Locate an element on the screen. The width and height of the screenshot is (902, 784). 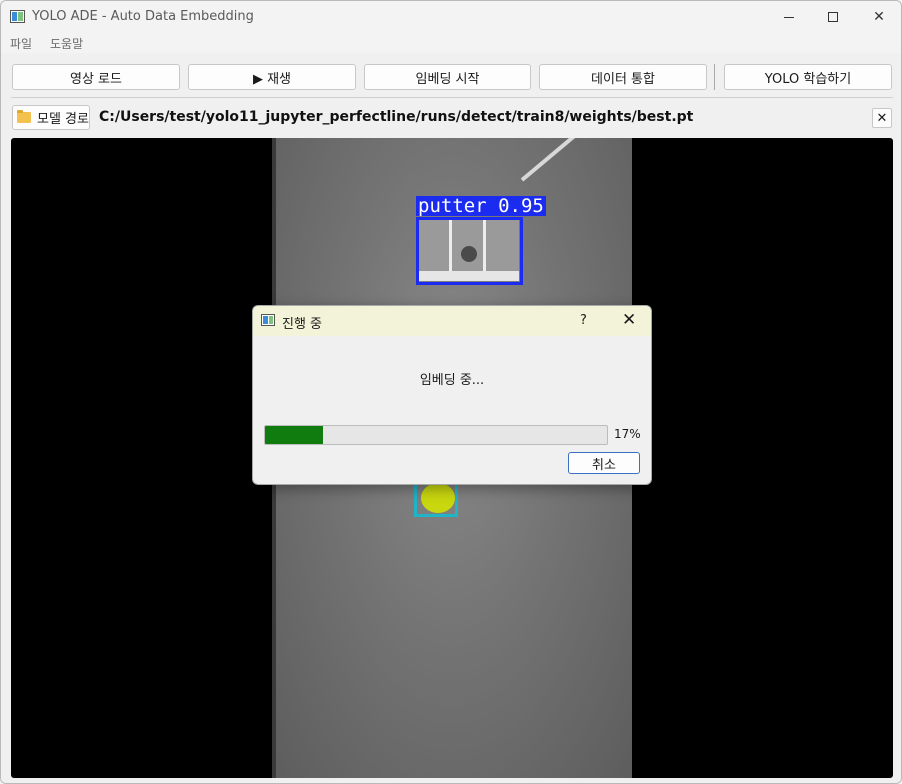
dialog-title-bar: 진행 중 ? ✕ is located at coordinates (452, 321).